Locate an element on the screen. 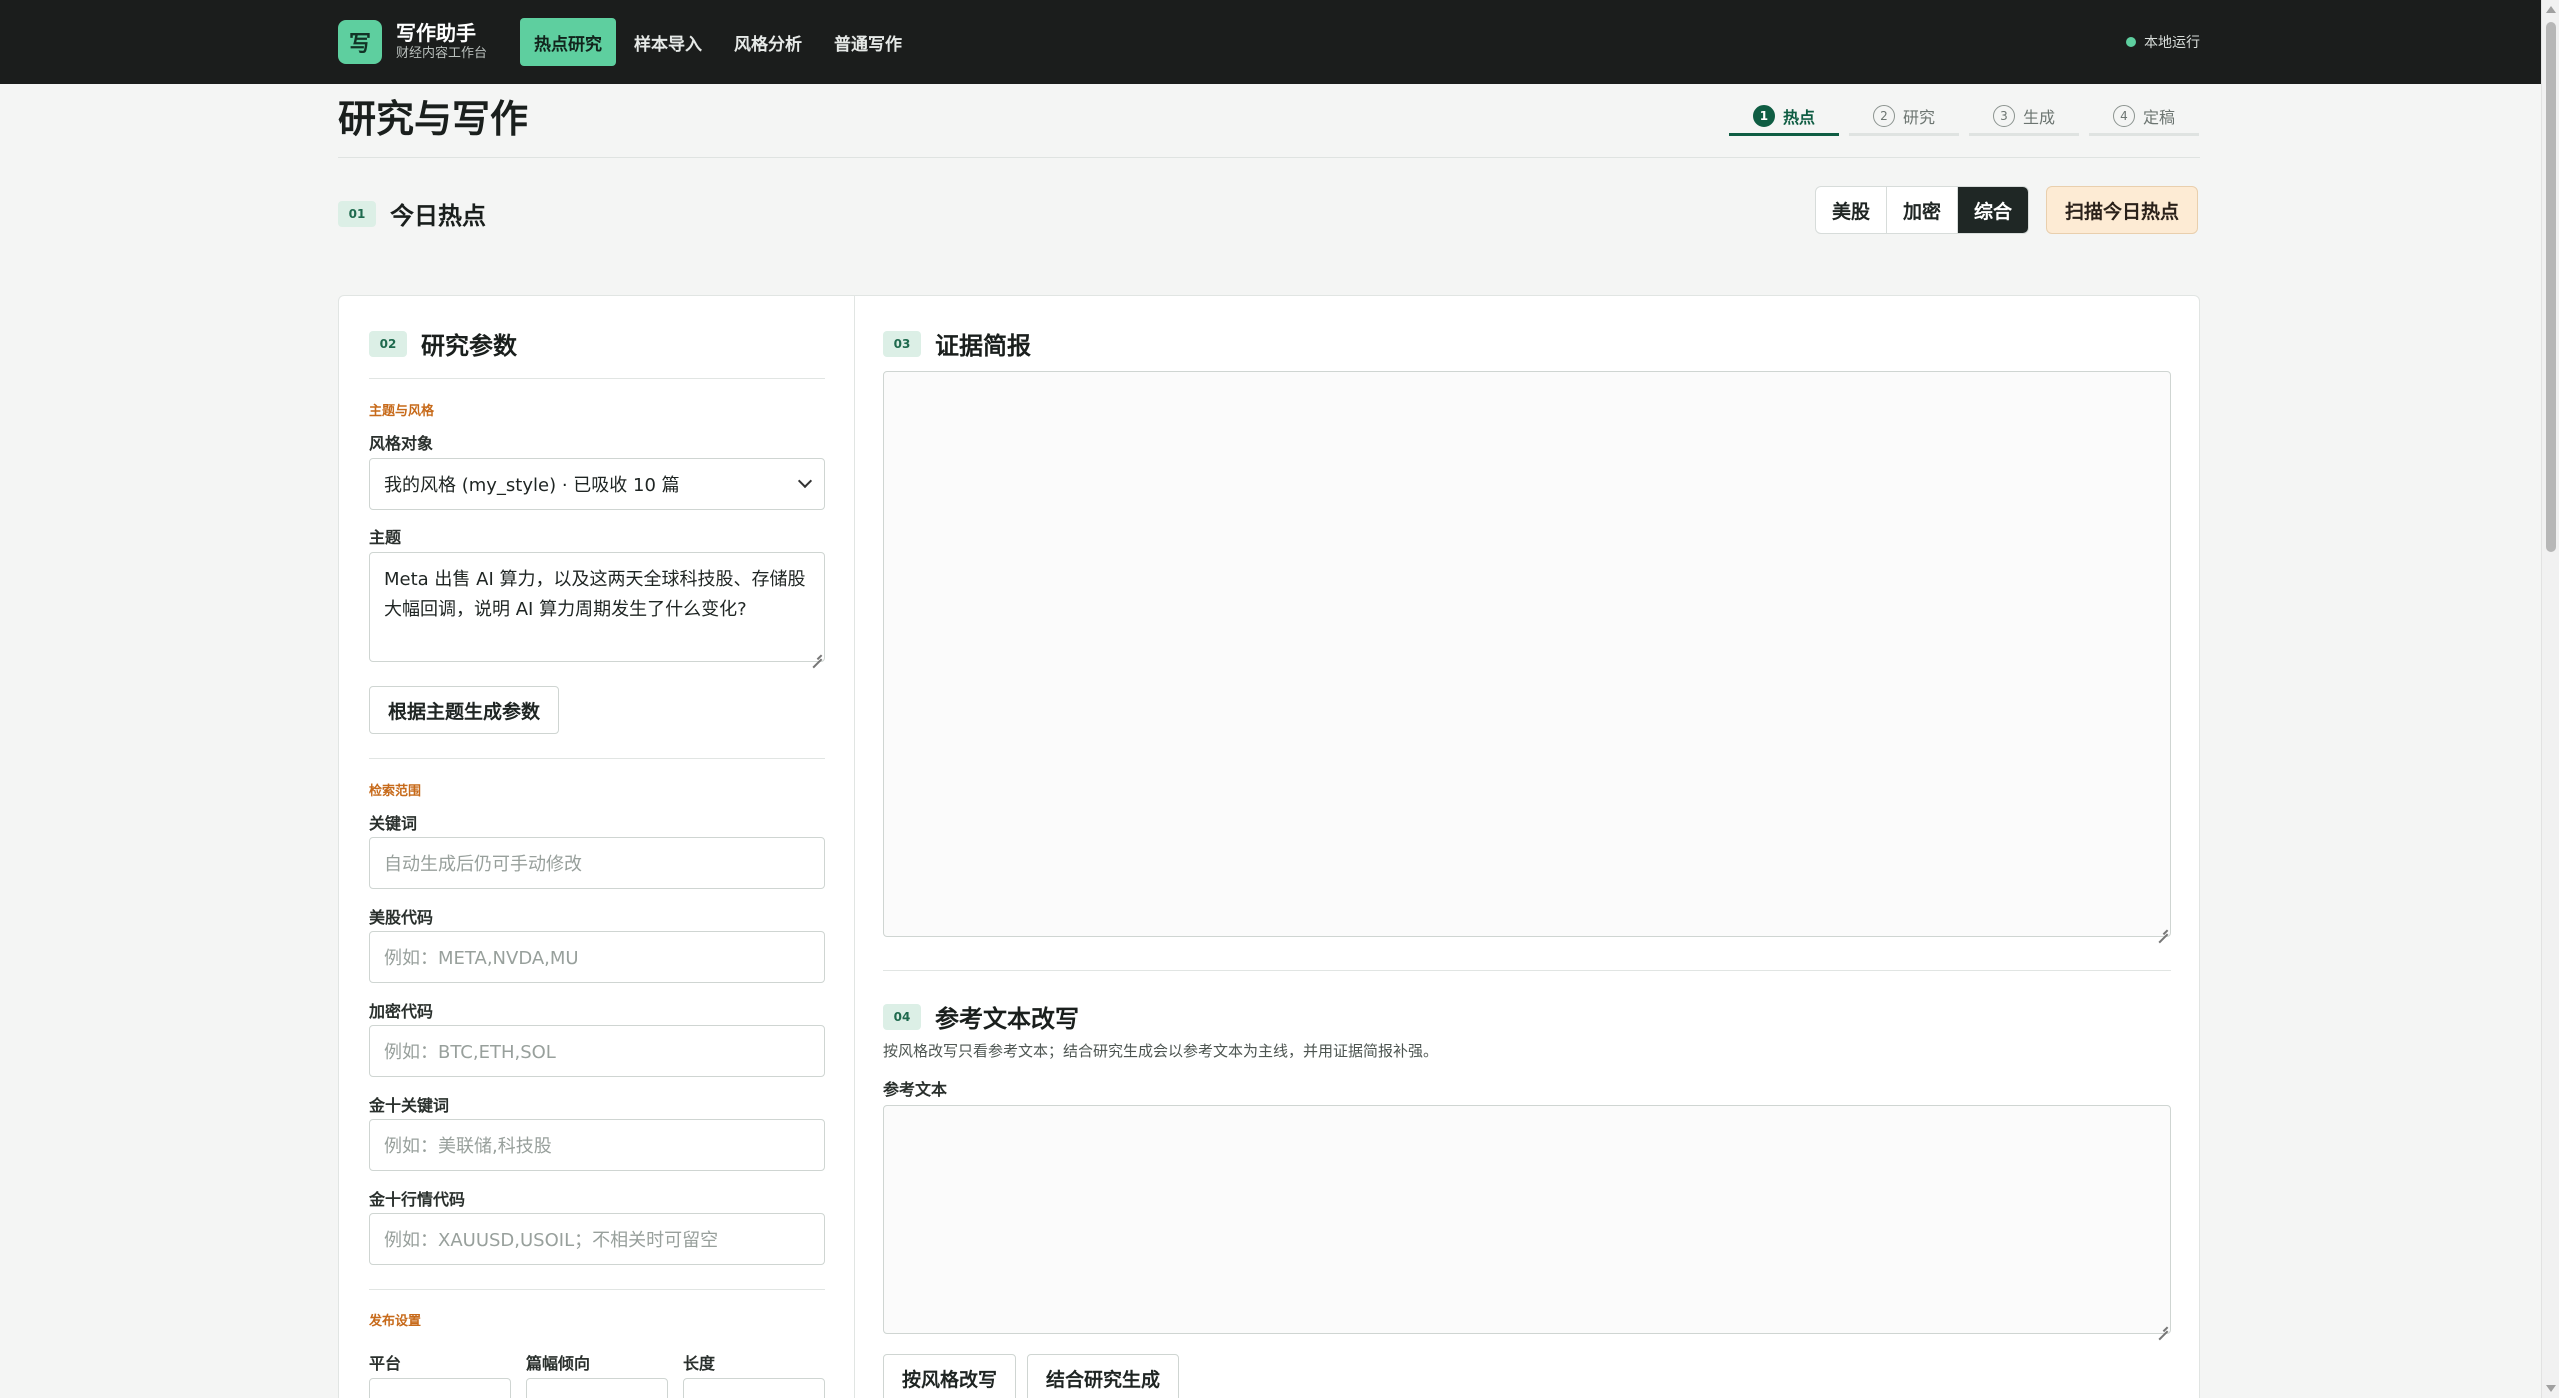  rewrite-hint: 按风格改写只看参考文本；结合研究生成会以参考文本为主线，并用证据简报补强。 is located at coordinates (1161, 1051).